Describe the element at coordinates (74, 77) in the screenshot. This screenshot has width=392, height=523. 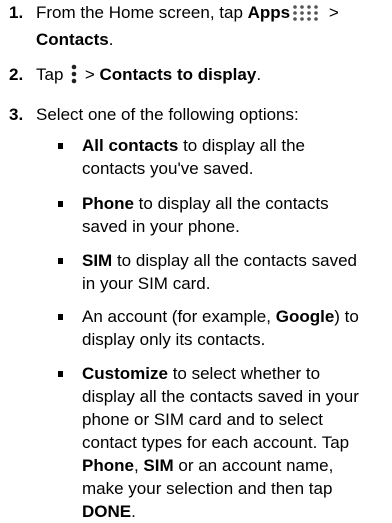
I see `overflow-menu-icon` at that location.